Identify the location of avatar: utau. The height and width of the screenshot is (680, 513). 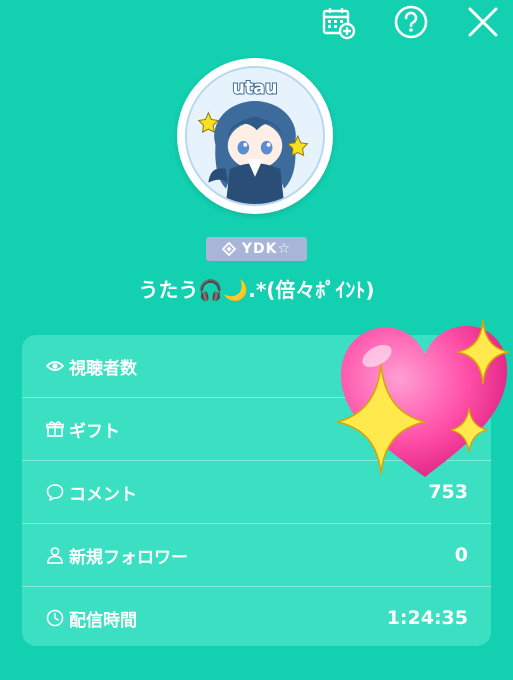
(255, 136).